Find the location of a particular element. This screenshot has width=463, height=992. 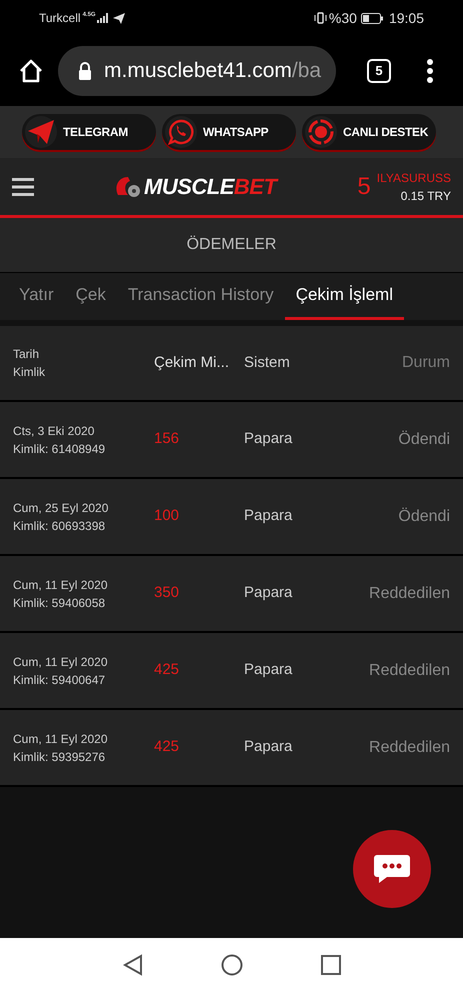

social-button: CANLI DESTEK is located at coordinates (369, 132).